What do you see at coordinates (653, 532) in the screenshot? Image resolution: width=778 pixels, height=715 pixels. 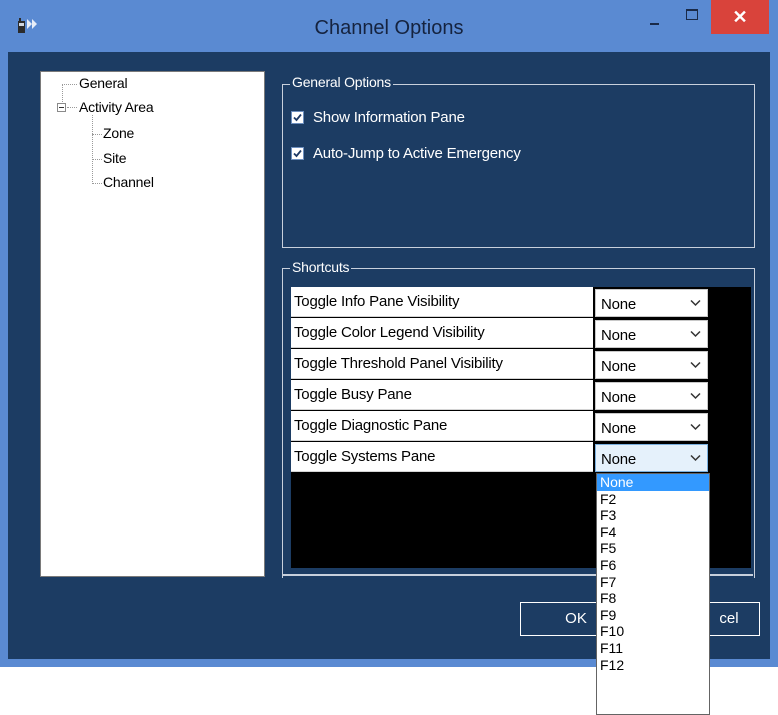 I see `dropdown-option-f4: F4` at bounding box center [653, 532].